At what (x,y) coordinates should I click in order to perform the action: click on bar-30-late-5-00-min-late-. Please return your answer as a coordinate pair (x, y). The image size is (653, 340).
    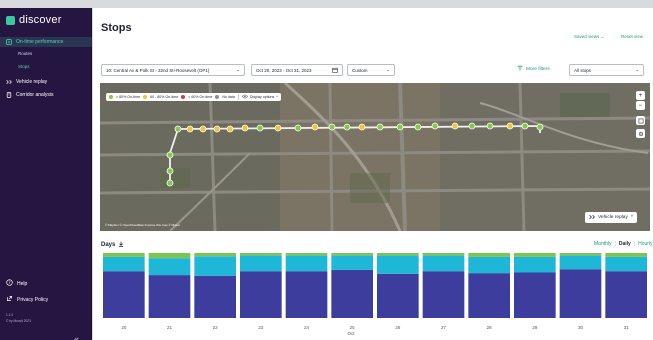
    Looking at the image, I should click on (580, 262).